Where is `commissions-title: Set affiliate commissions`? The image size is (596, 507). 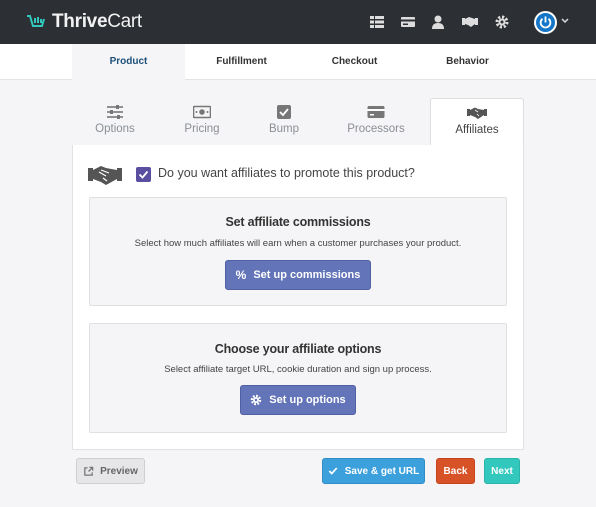 commissions-title: Set affiliate commissions is located at coordinates (298, 222).